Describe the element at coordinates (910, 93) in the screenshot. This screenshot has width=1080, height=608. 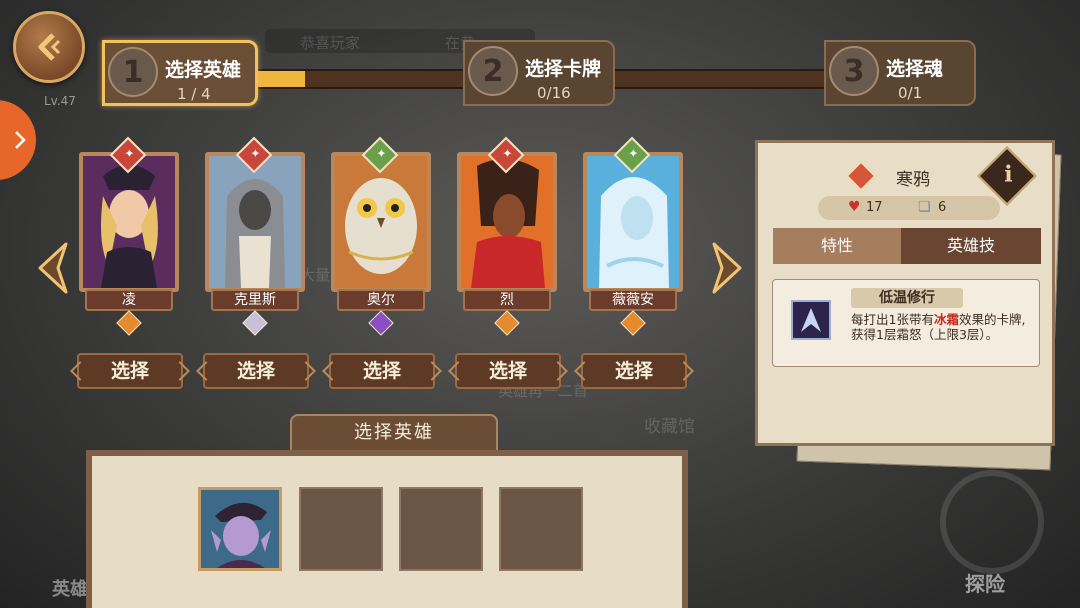
I see `step-count: 0/1` at that location.